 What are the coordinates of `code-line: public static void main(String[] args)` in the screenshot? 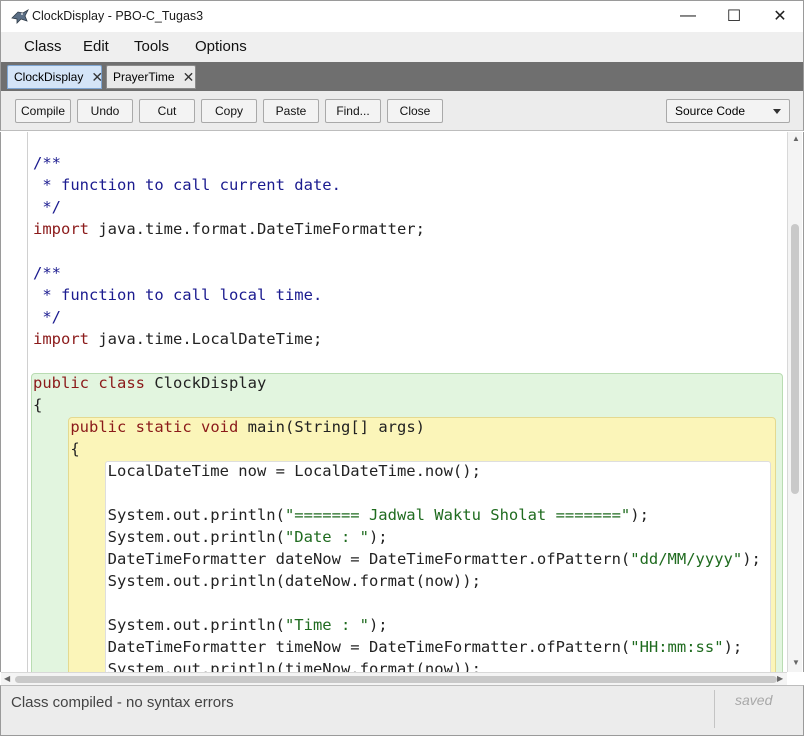 It's located at (247, 427).